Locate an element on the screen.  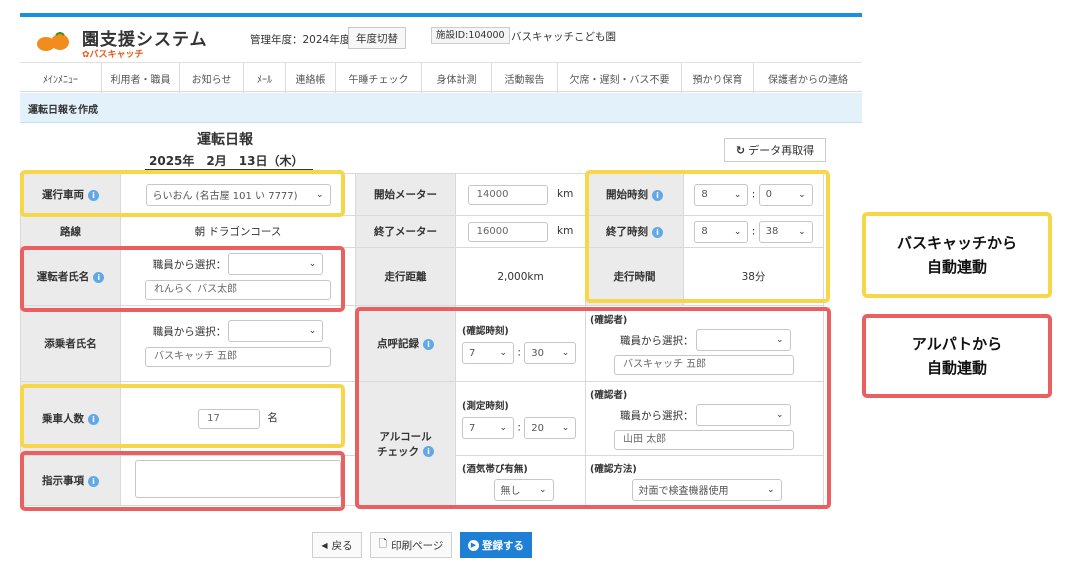
end-meter-unit: km is located at coordinates (565, 230).